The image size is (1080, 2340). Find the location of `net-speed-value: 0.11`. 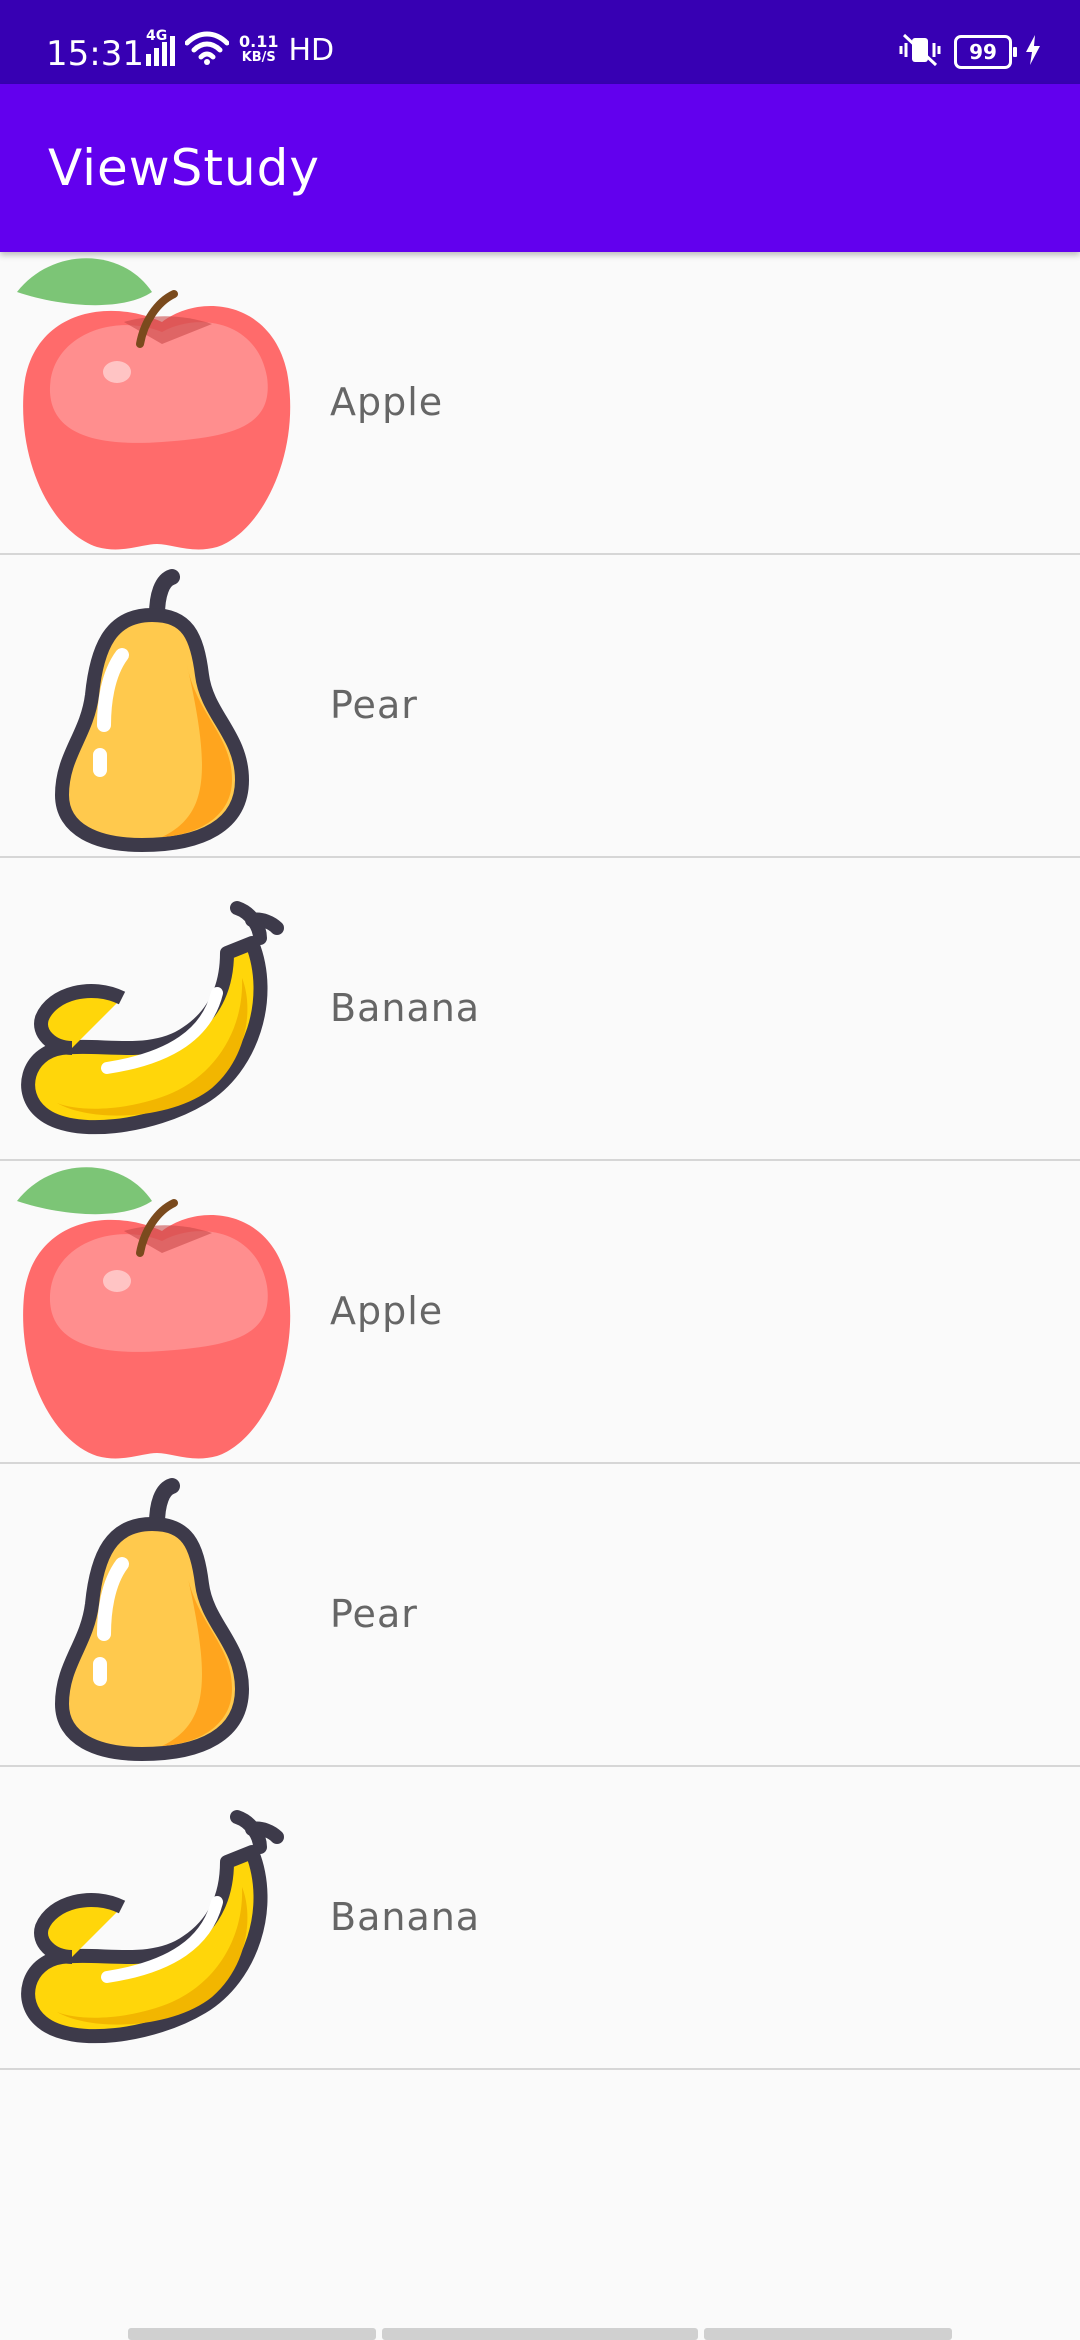

net-speed-value: 0.11 is located at coordinates (259, 41).